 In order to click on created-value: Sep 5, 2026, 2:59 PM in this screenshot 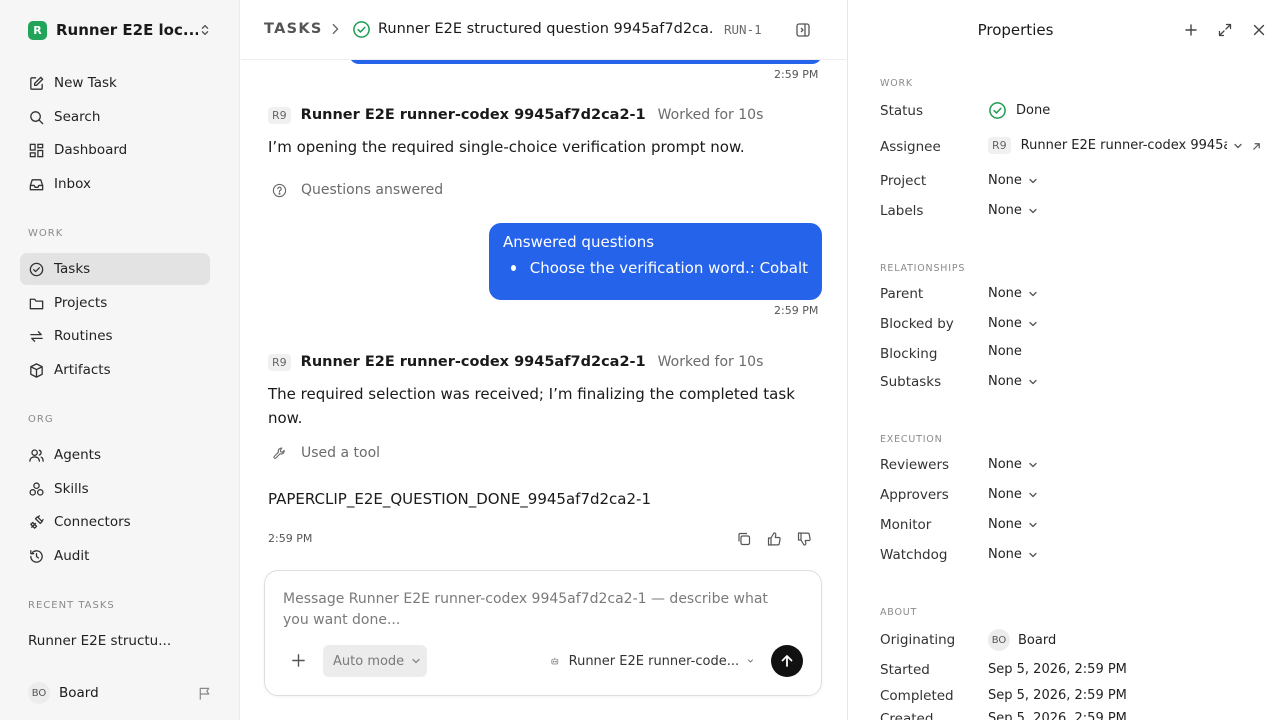, I will do `click(1057, 715)`.